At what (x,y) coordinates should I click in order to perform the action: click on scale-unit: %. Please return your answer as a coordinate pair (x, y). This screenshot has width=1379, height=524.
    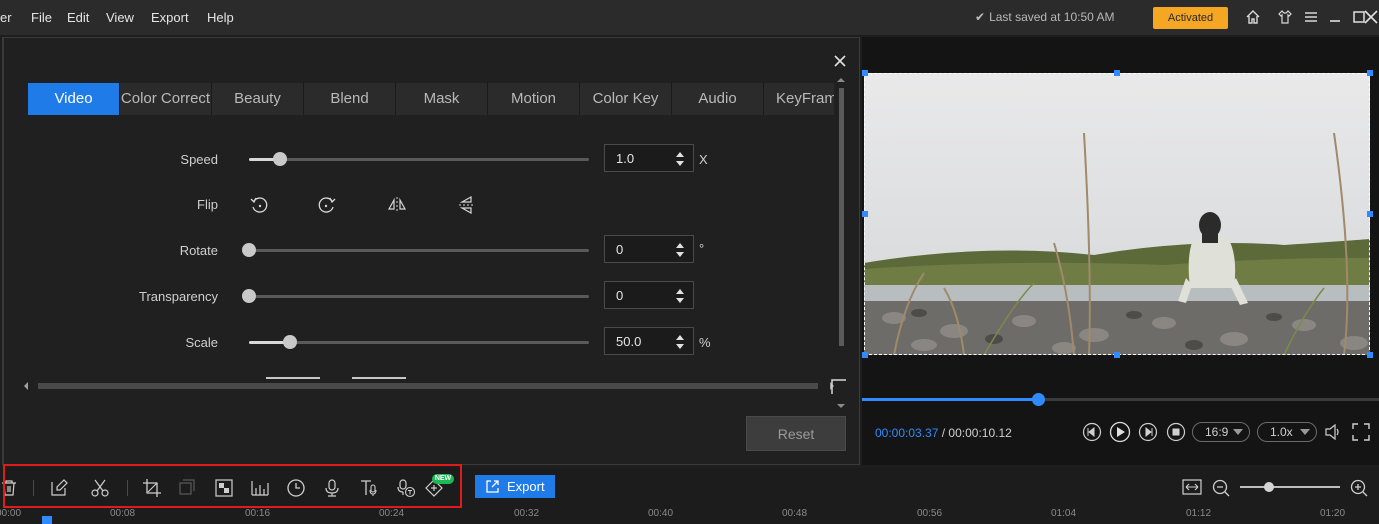
    Looking at the image, I should click on (705, 342).